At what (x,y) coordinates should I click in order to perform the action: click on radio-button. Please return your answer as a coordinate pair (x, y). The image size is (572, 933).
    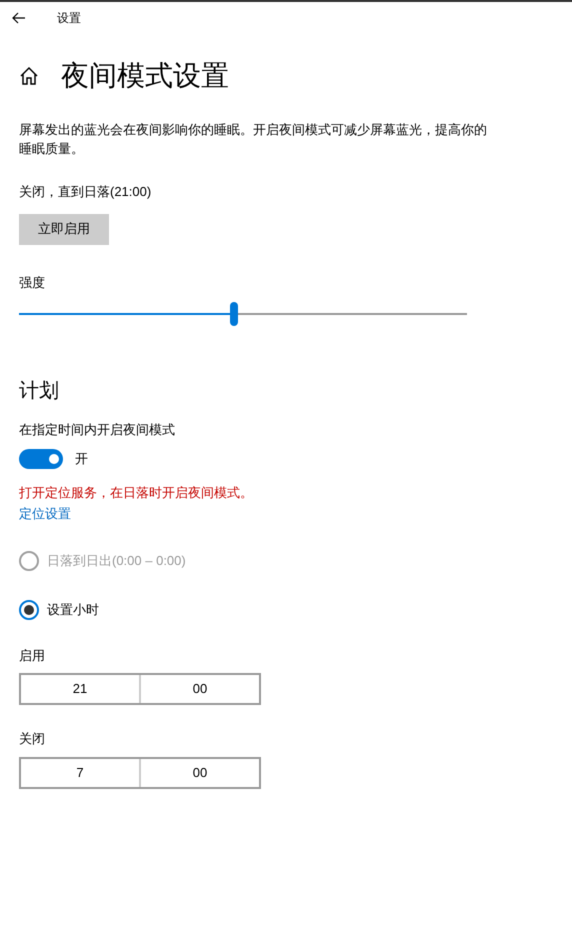
    Looking at the image, I should click on (29, 610).